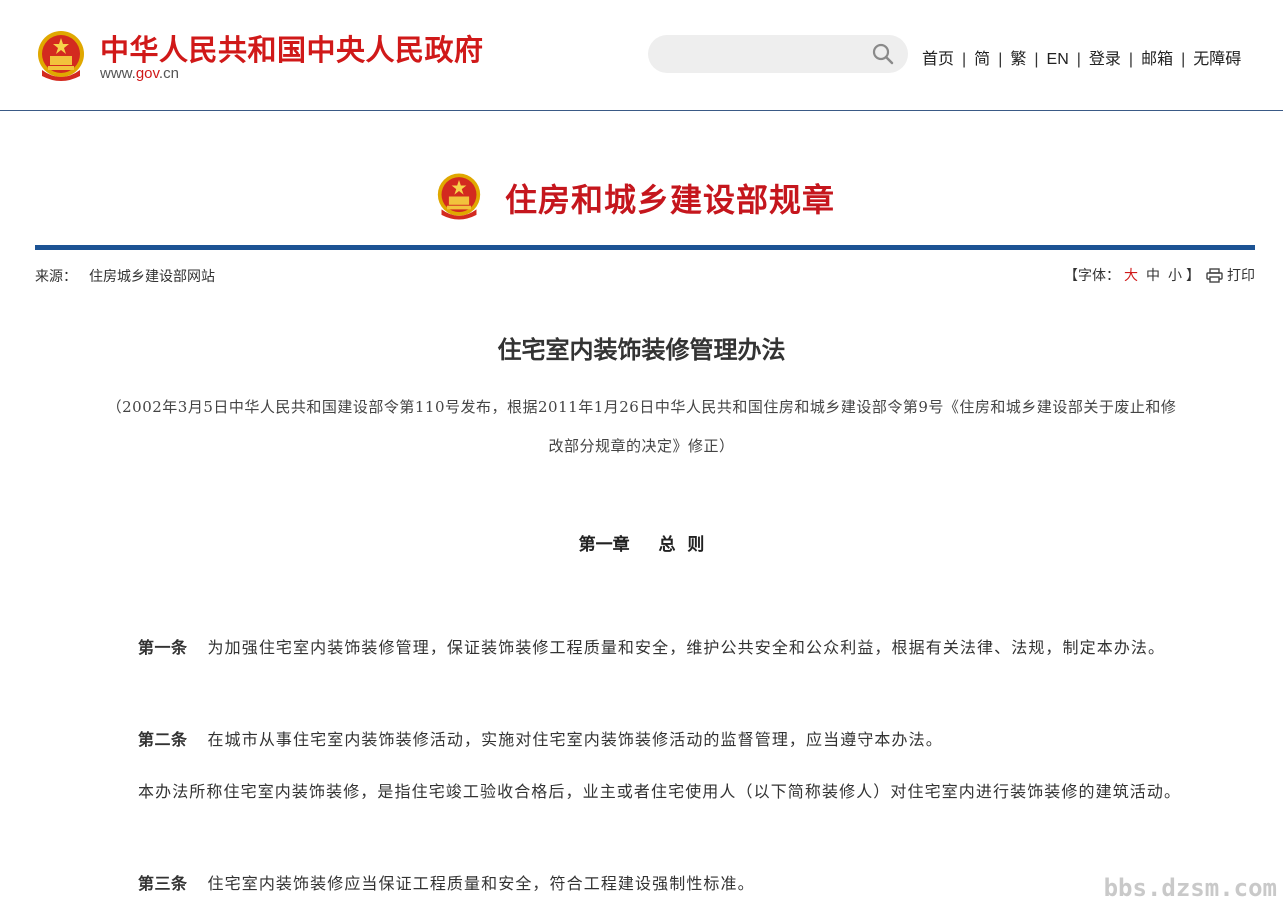 The height and width of the screenshot is (904, 1283). What do you see at coordinates (1193, 275) in the screenshot?
I see `font-size-label-close: 】` at bounding box center [1193, 275].